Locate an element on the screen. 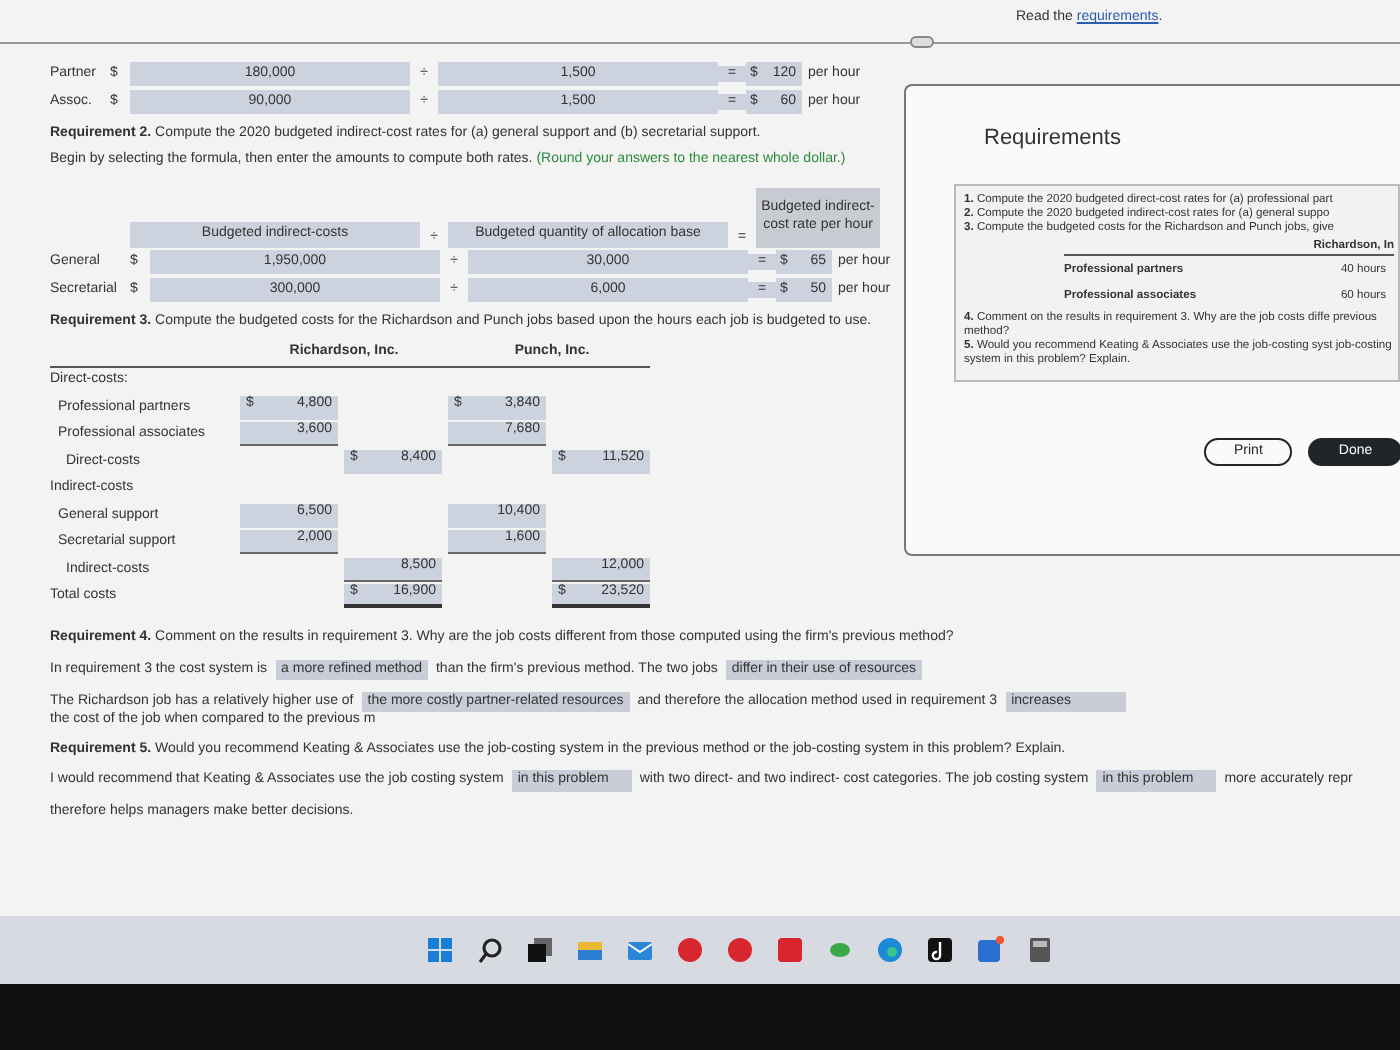 The image size is (1400, 1050). document-icon is located at coordinates (990, 950).